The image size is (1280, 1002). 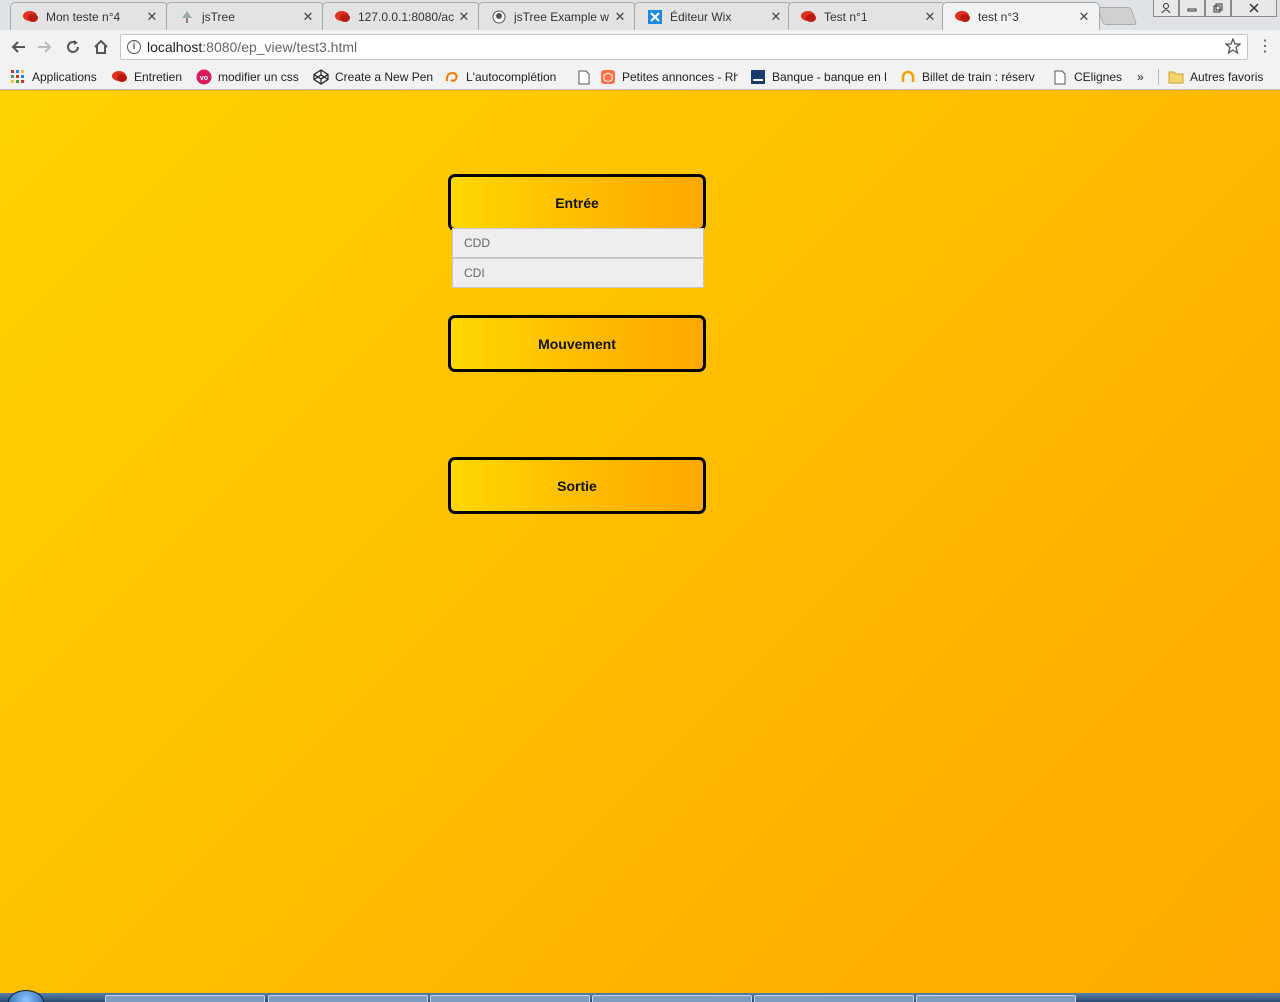 I want to click on forward-arrow-icon, so click(x=45, y=47).